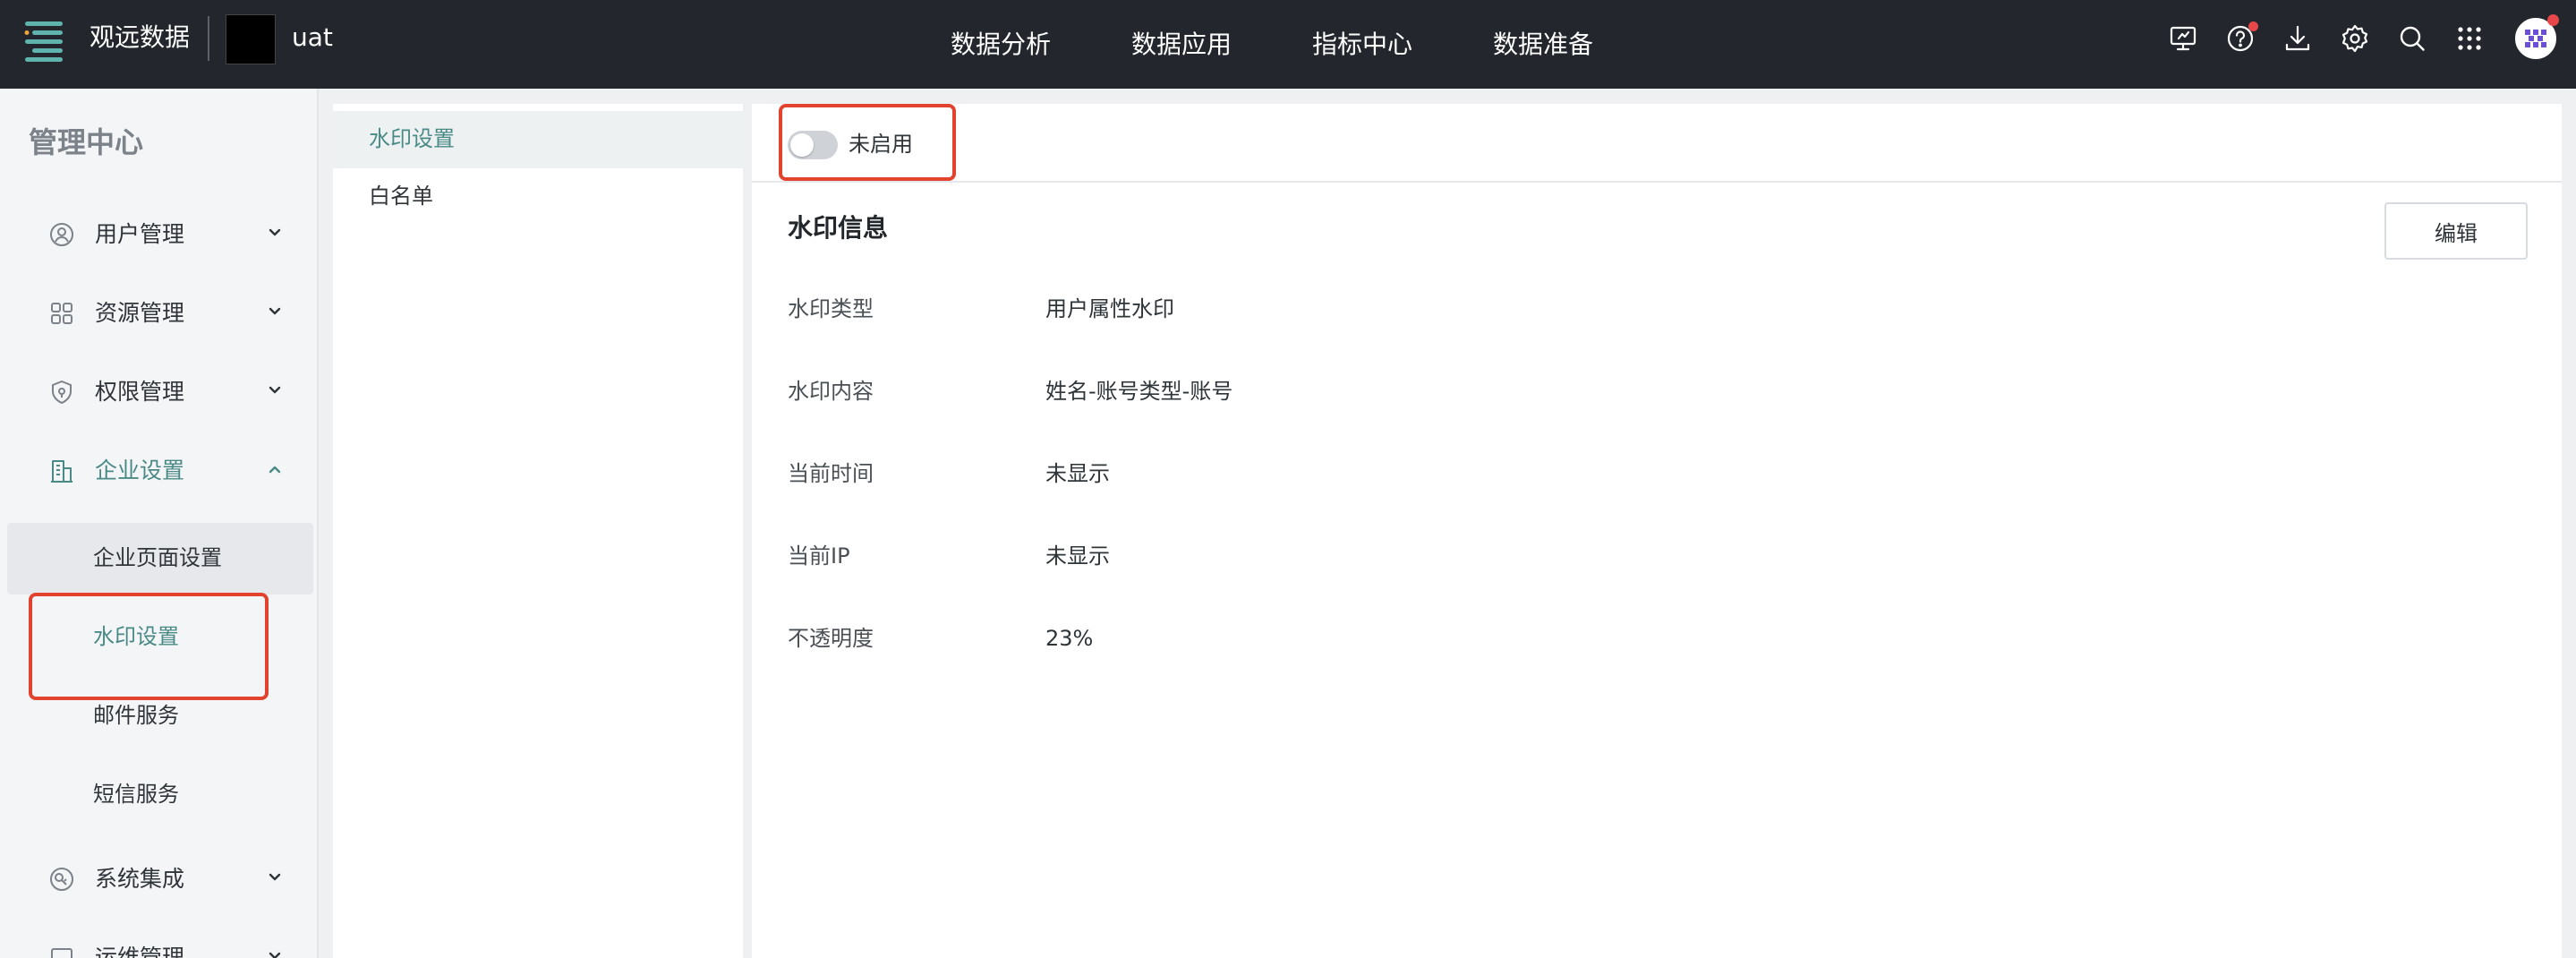 Image resolution: width=2576 pixels, height=958 pixels. What do you see at coordinates (61, 471) in the screenshot?
I see `building-icon` at bounding box center [61, 471].